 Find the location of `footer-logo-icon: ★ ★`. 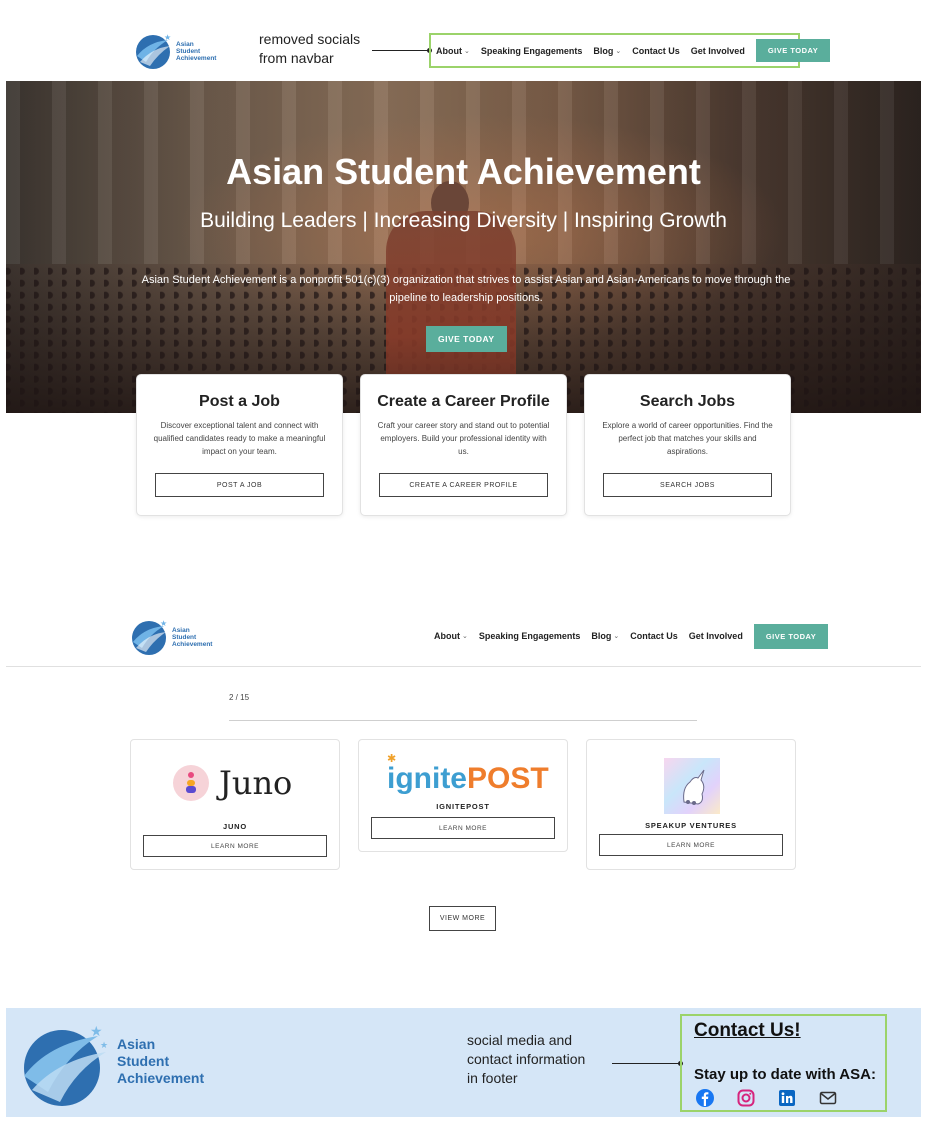

footer-logo-icon: ★ ★ is located at coordinates (66, 1064).